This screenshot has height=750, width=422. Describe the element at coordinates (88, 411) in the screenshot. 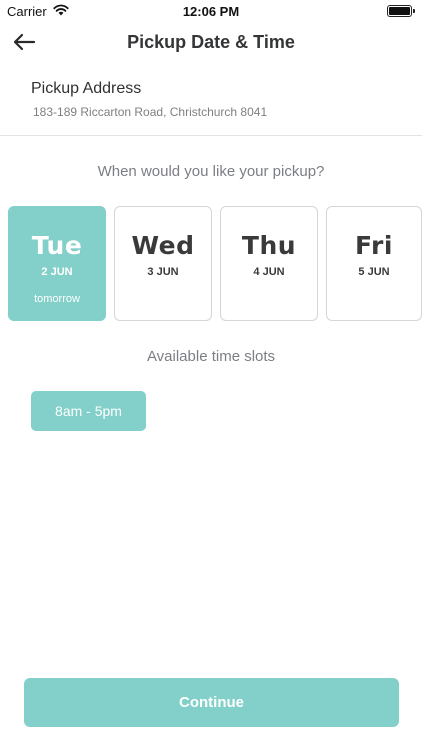

I see `time-slot-button: 8am - 5pm` at that location.